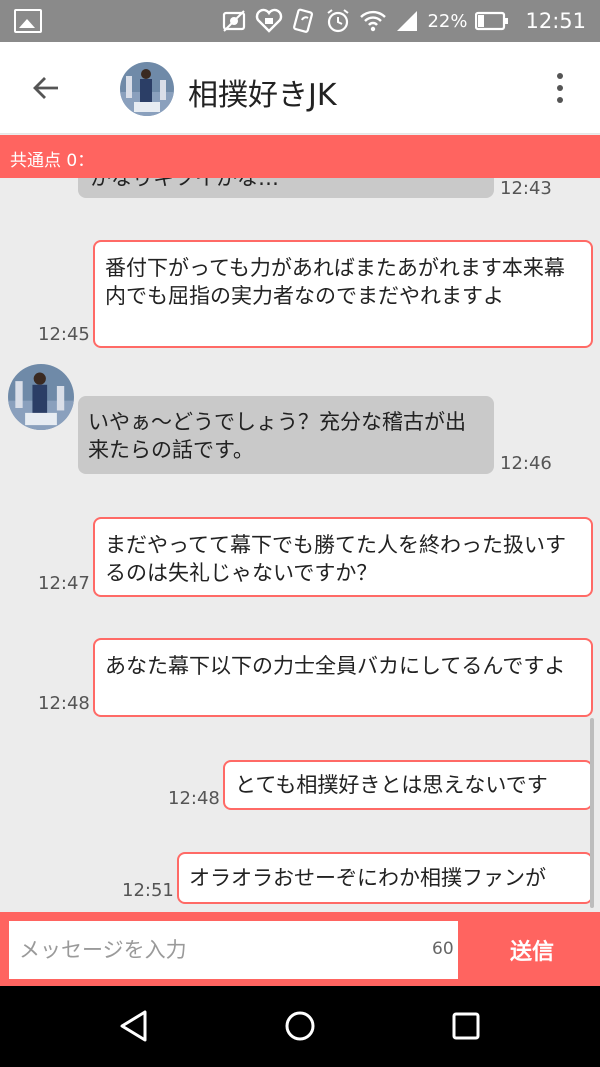  Describe the element at coordinates (303, 20) in the screenshot. I see `share-icon` at that location.